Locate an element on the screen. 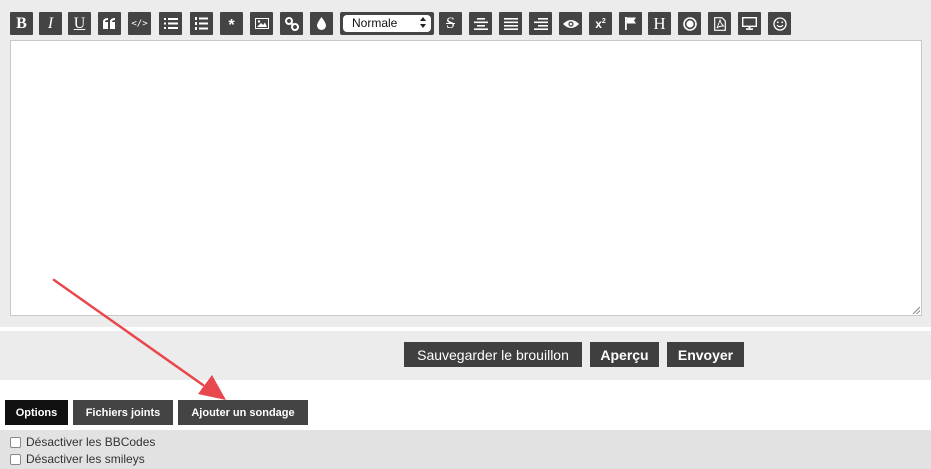  tab-add-poll: Ajouter un sondage is located at coordinates (243, 412).